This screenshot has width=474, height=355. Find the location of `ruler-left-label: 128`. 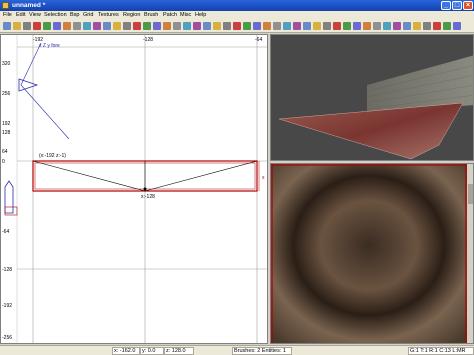

ruler-left-label: 128 is located at coordinates (6, 133).